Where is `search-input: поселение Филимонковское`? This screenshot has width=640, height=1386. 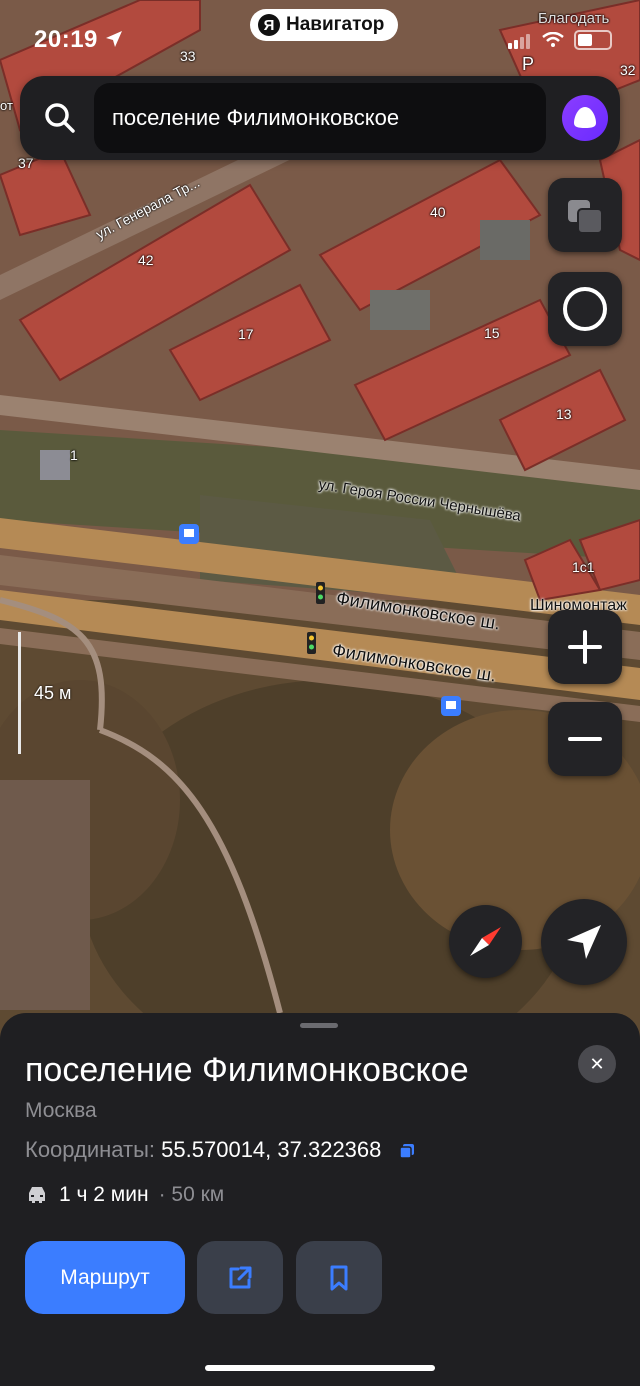
search-input: поселение Филимонковское is located at coordinates (320, 118).